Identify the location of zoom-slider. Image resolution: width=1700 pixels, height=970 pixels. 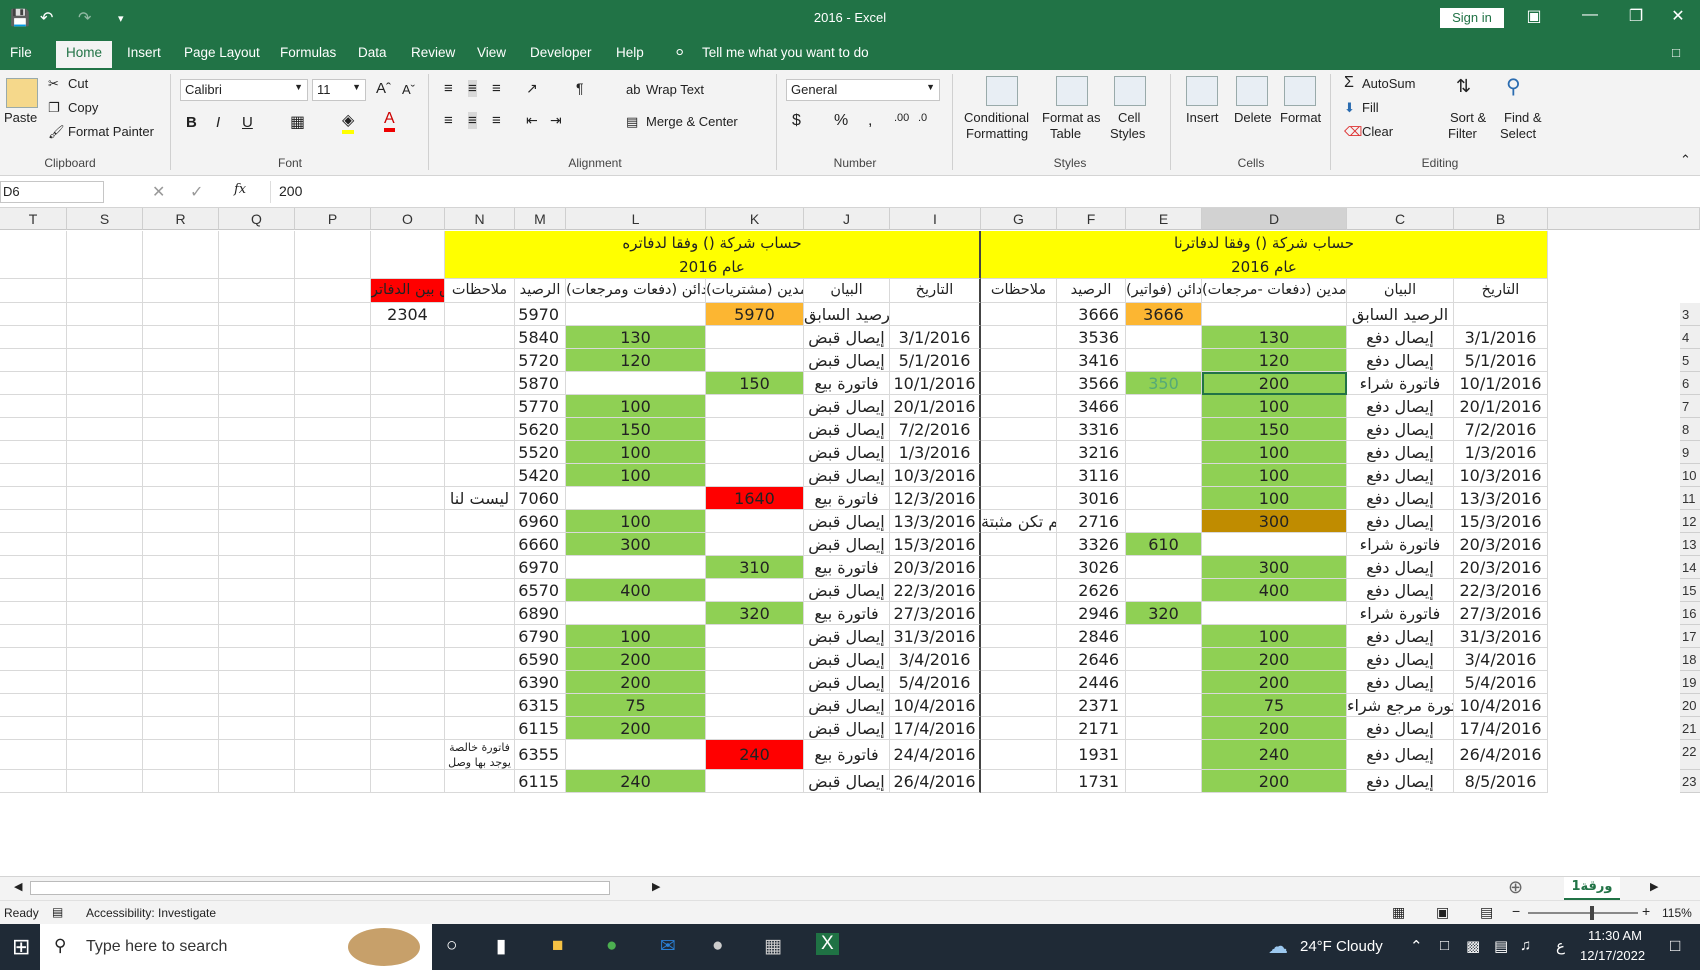
(1583, 913).